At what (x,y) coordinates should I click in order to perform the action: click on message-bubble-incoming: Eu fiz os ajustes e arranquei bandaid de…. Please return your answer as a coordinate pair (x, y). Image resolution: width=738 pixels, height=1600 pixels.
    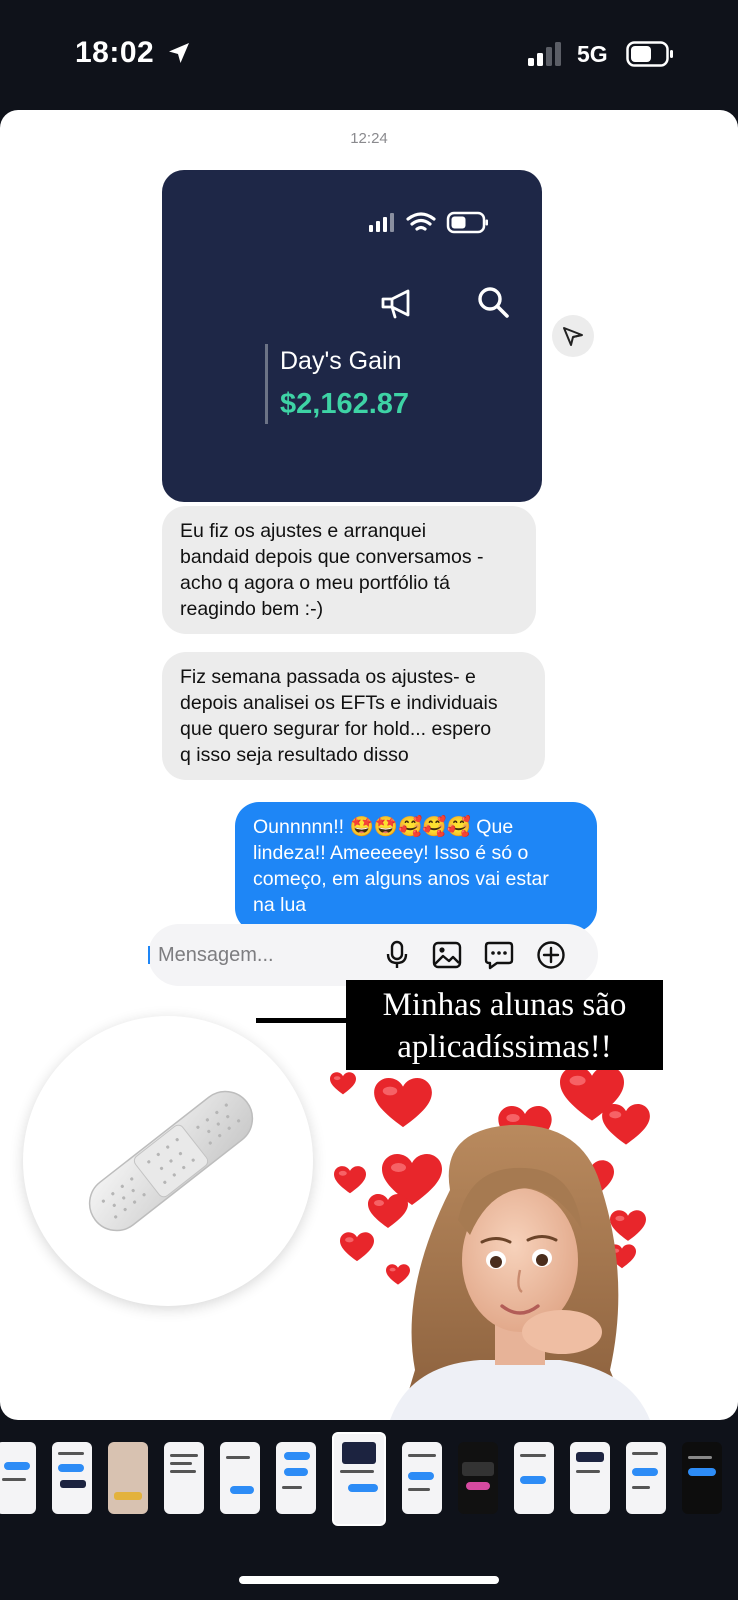
    Looking at the image, I should click on (349, 570).